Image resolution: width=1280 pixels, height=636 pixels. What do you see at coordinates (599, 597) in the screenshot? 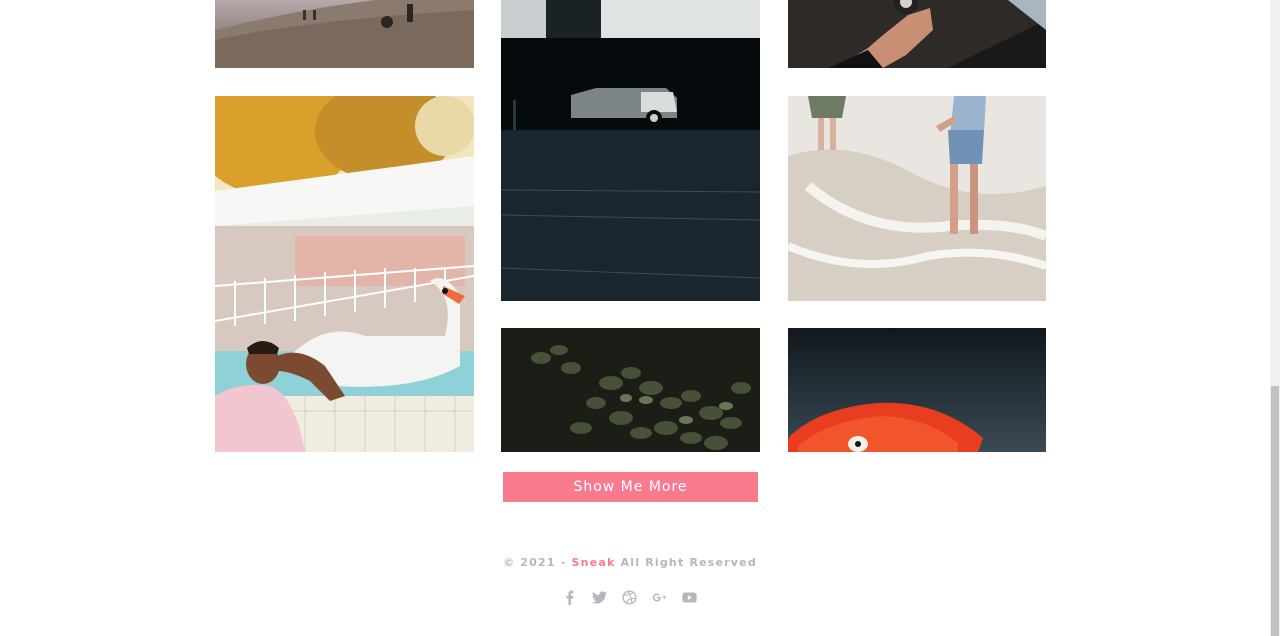
I see `twitter-icon` at bounding box center [599, 597].